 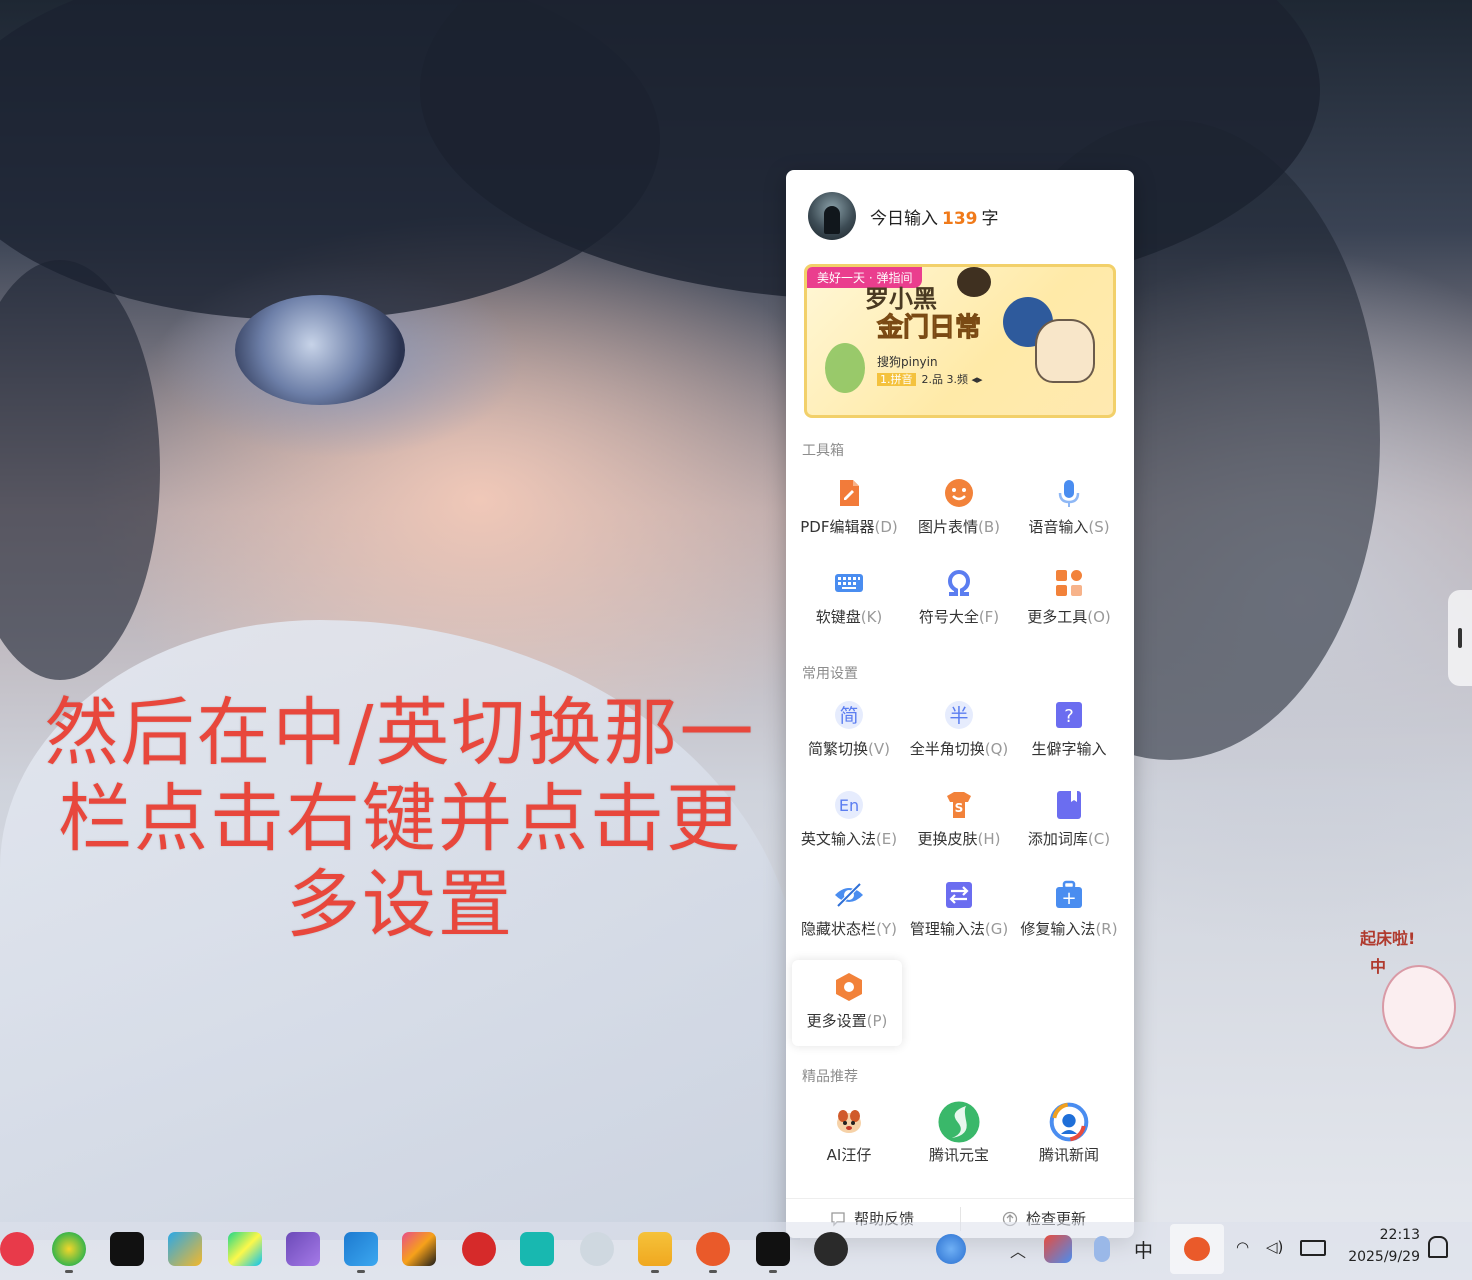 What do you see at coordinates (838, 749) in the screenshot?
I see `item-label: 简繁切换` at bounding box center [838, 749].